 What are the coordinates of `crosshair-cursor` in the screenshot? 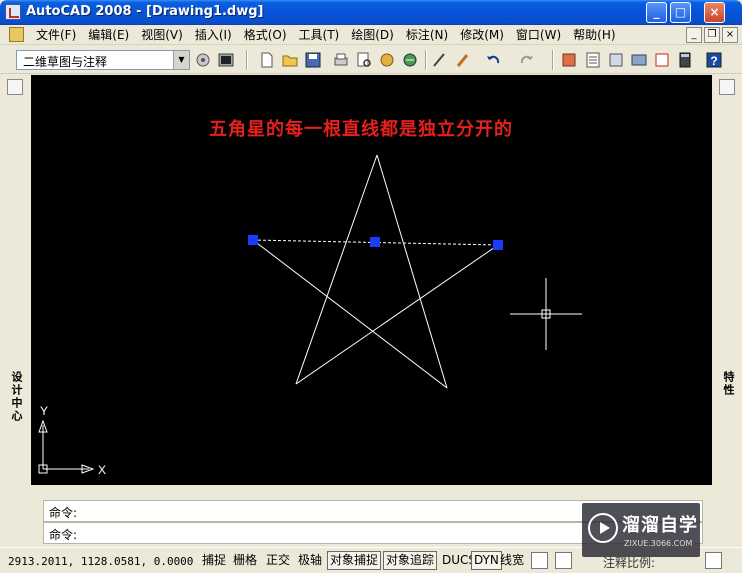 It's located at (546, 314).